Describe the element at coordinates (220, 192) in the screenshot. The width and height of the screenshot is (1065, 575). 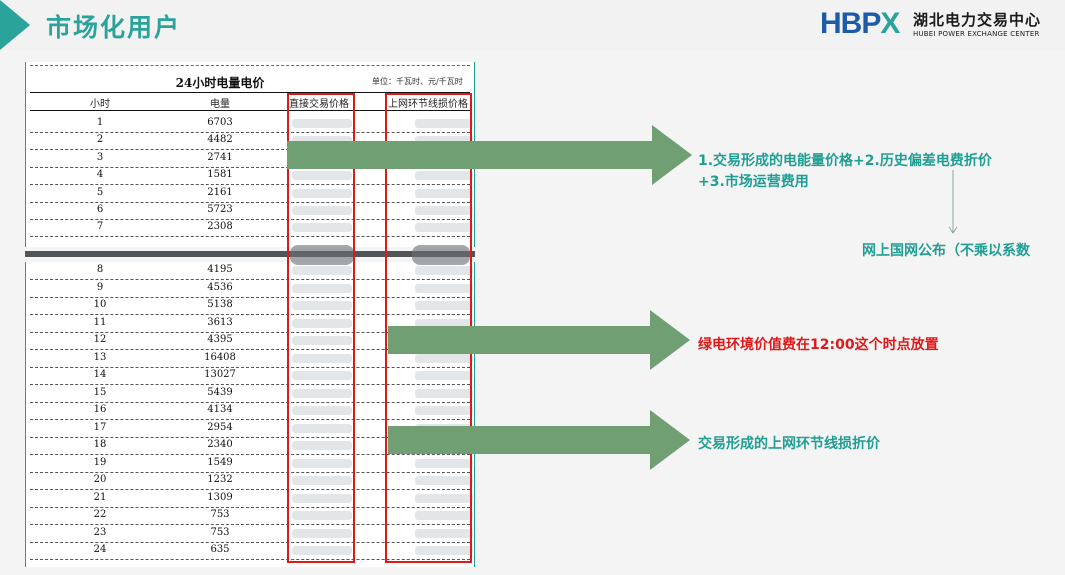
I see `volume-cell: 2161` at that location.